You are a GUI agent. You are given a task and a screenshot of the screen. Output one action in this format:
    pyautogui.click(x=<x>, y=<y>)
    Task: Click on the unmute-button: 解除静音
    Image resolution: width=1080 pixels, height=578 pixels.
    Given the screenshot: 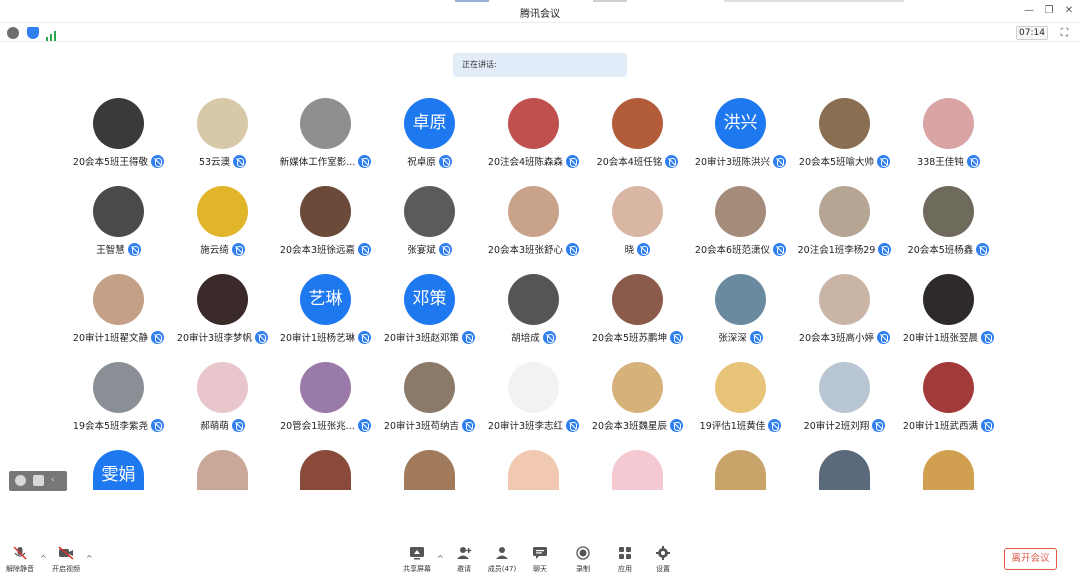 What is the action you would take?
    pyautogui.click(x=20, y=560)
    